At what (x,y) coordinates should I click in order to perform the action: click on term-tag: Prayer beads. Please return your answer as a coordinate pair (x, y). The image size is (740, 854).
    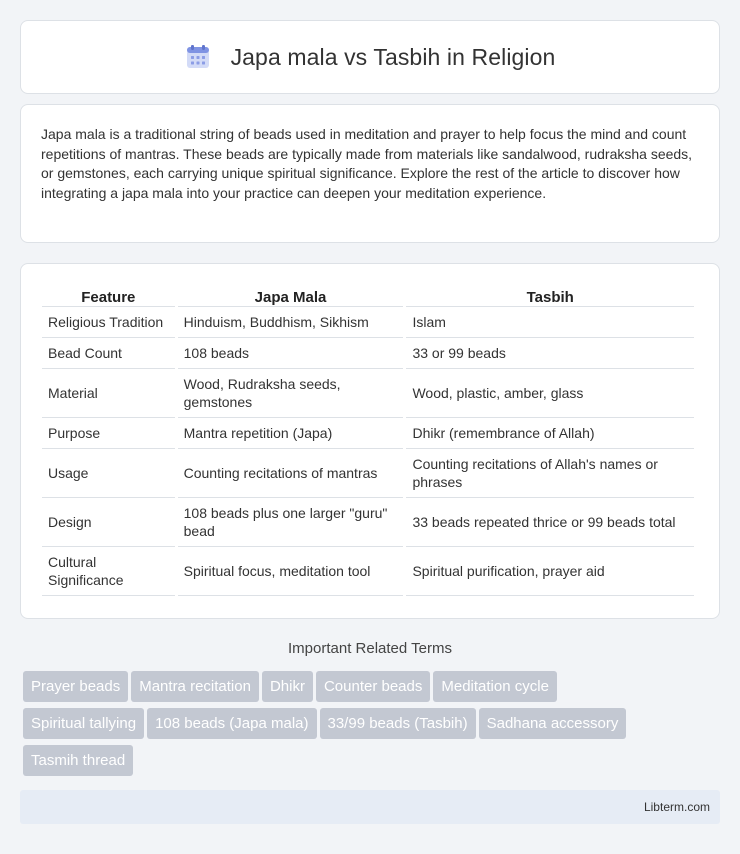
    Looking at the image, I should click on (76, 686).